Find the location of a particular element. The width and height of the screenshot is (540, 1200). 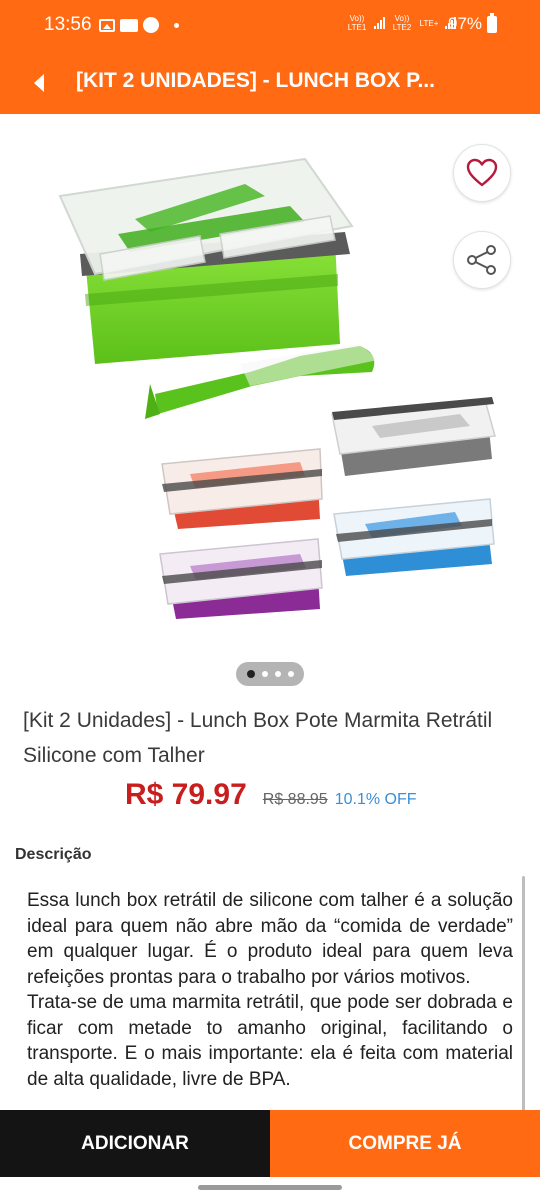

buy-now-button: COMPRE JÁ is located at coordinates (405, 1143).